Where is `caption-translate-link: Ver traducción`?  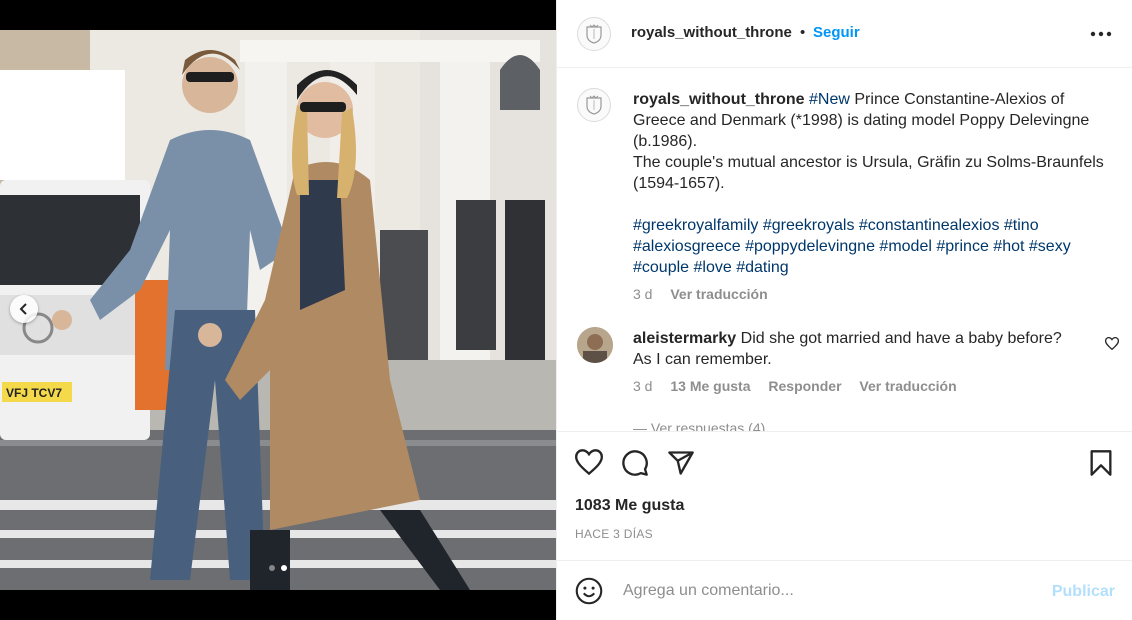
caption-translate-link: Ver traducción is located at coordinates (718, 294).